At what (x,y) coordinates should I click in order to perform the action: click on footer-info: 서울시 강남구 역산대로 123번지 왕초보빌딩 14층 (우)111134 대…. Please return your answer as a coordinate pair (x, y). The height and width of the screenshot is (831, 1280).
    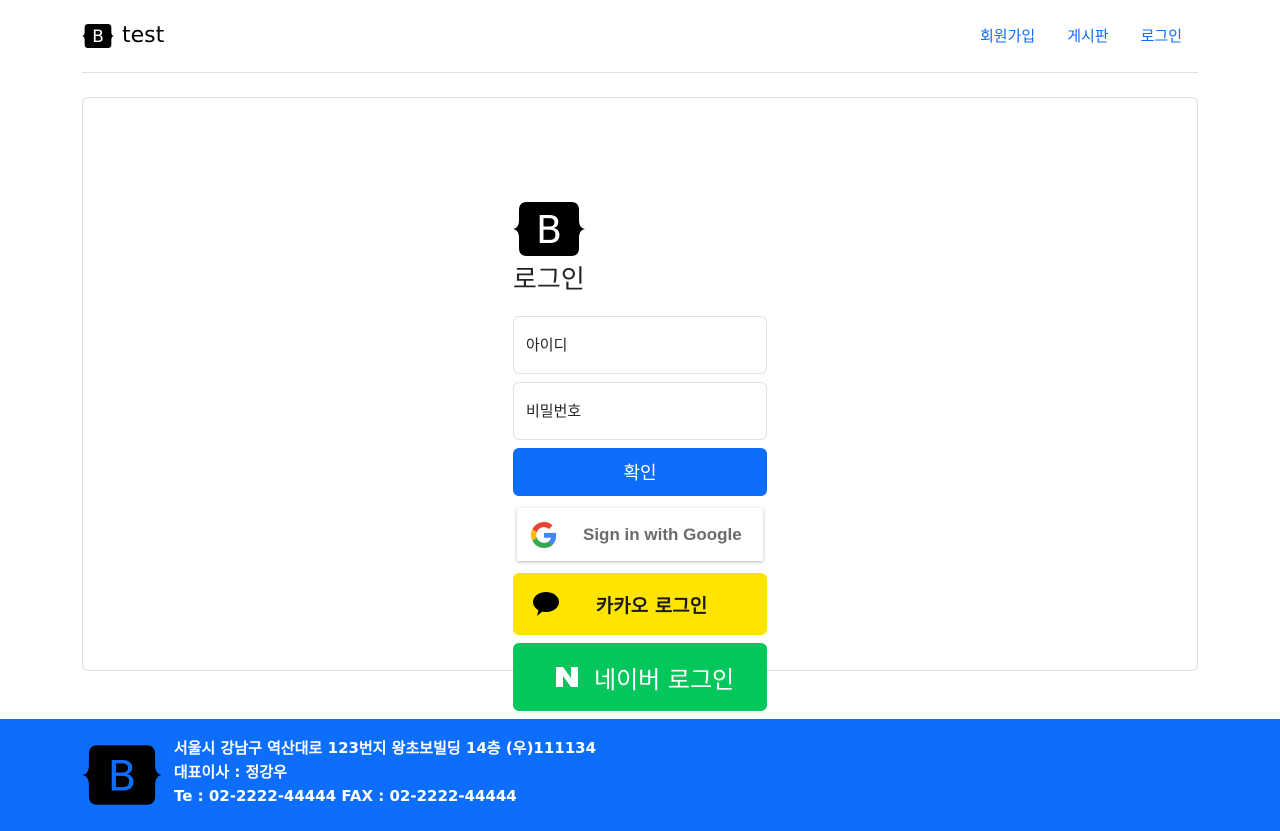
    Looking at the image, I should click on (385, 772).